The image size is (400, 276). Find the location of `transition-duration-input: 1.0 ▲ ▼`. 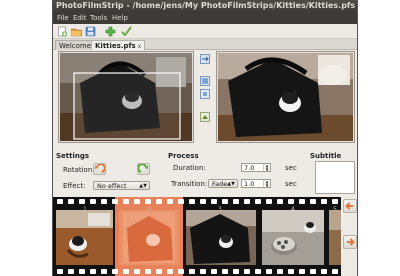

transition-duration-input: 1.0 ▲ ▼ is located at coordinates (256, 183).